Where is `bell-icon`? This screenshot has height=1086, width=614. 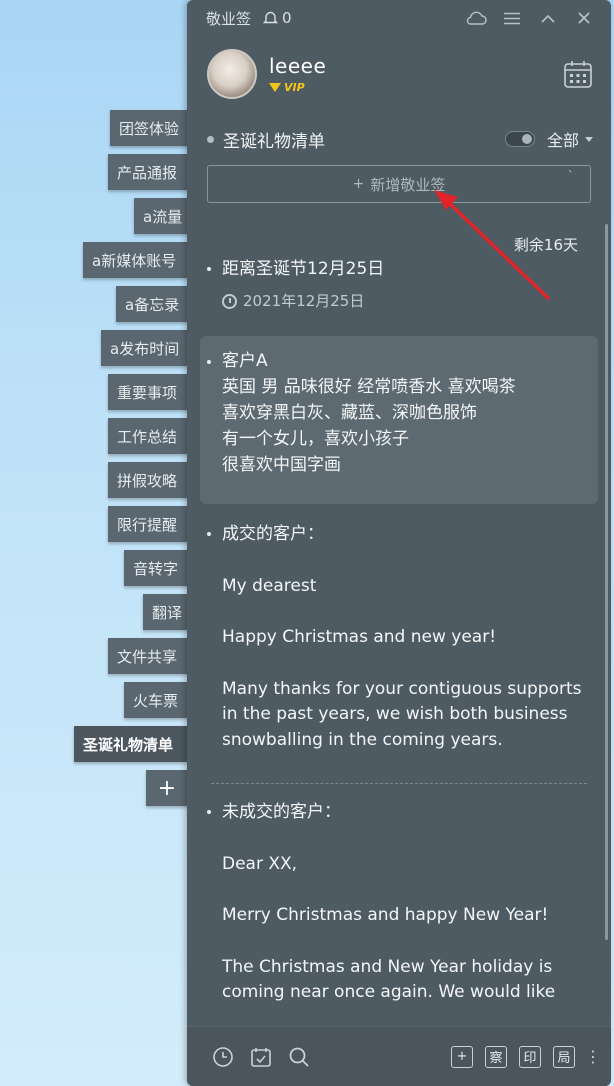
bell-icon is located at coordinates (271, 18).